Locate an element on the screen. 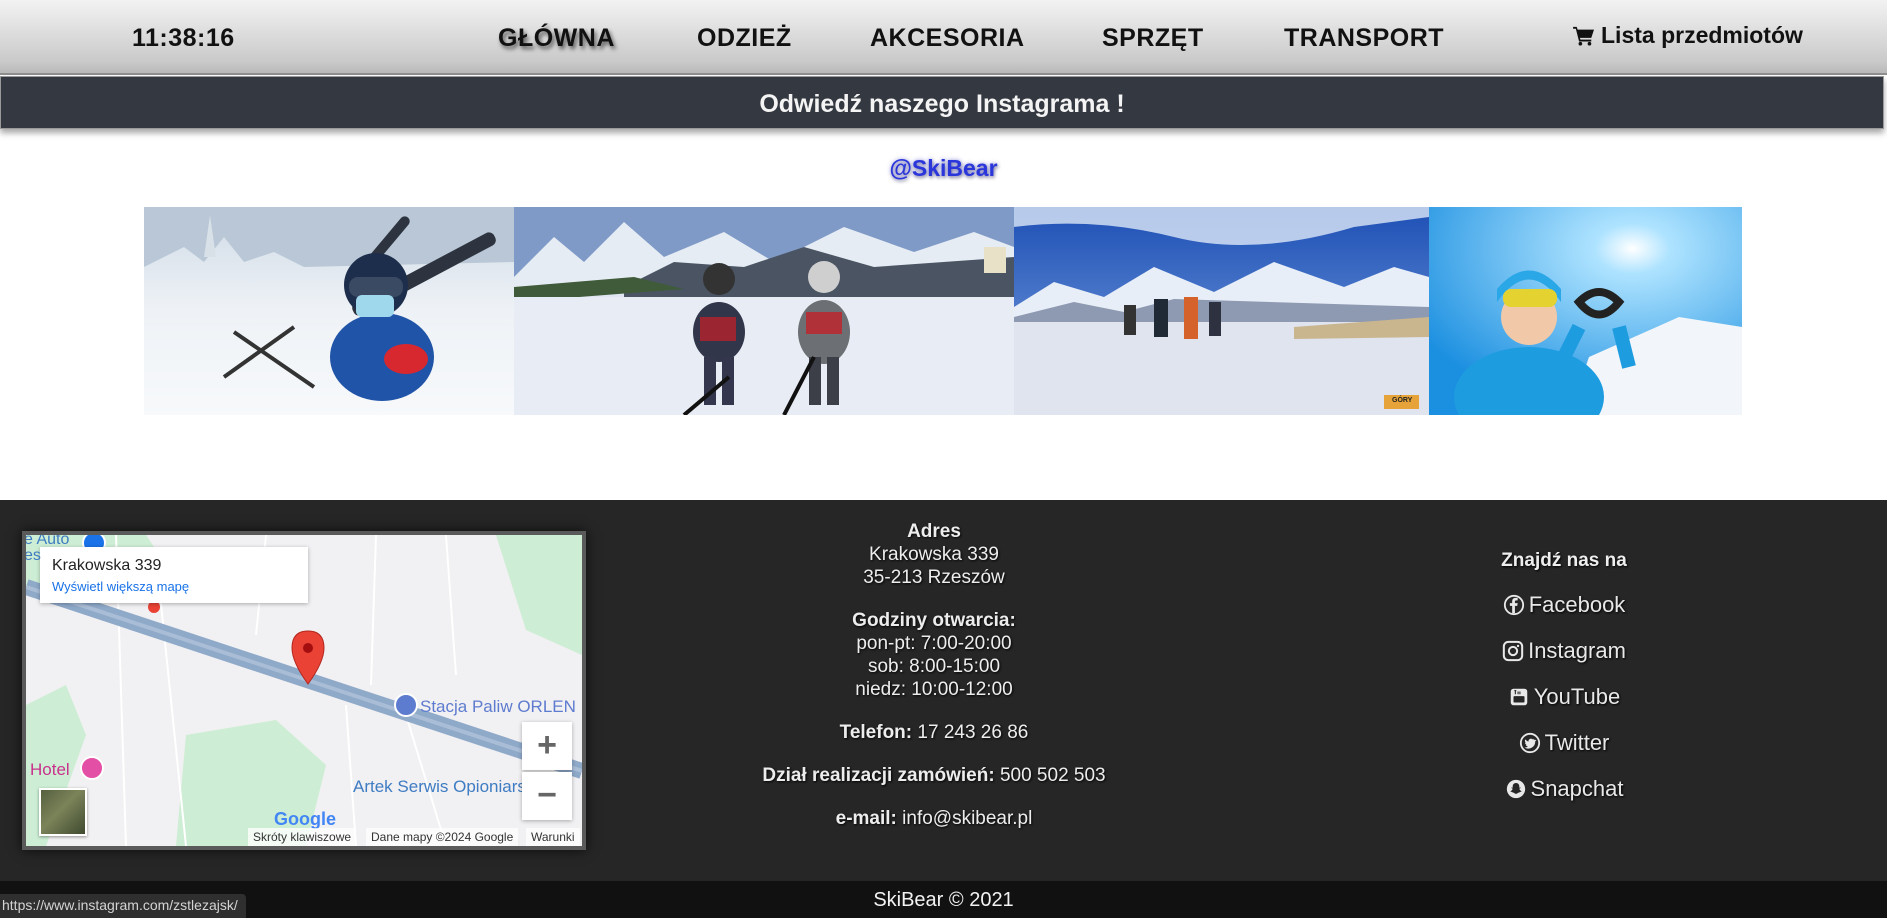  google-logo-text: Google is located at coordinates (305, 819).